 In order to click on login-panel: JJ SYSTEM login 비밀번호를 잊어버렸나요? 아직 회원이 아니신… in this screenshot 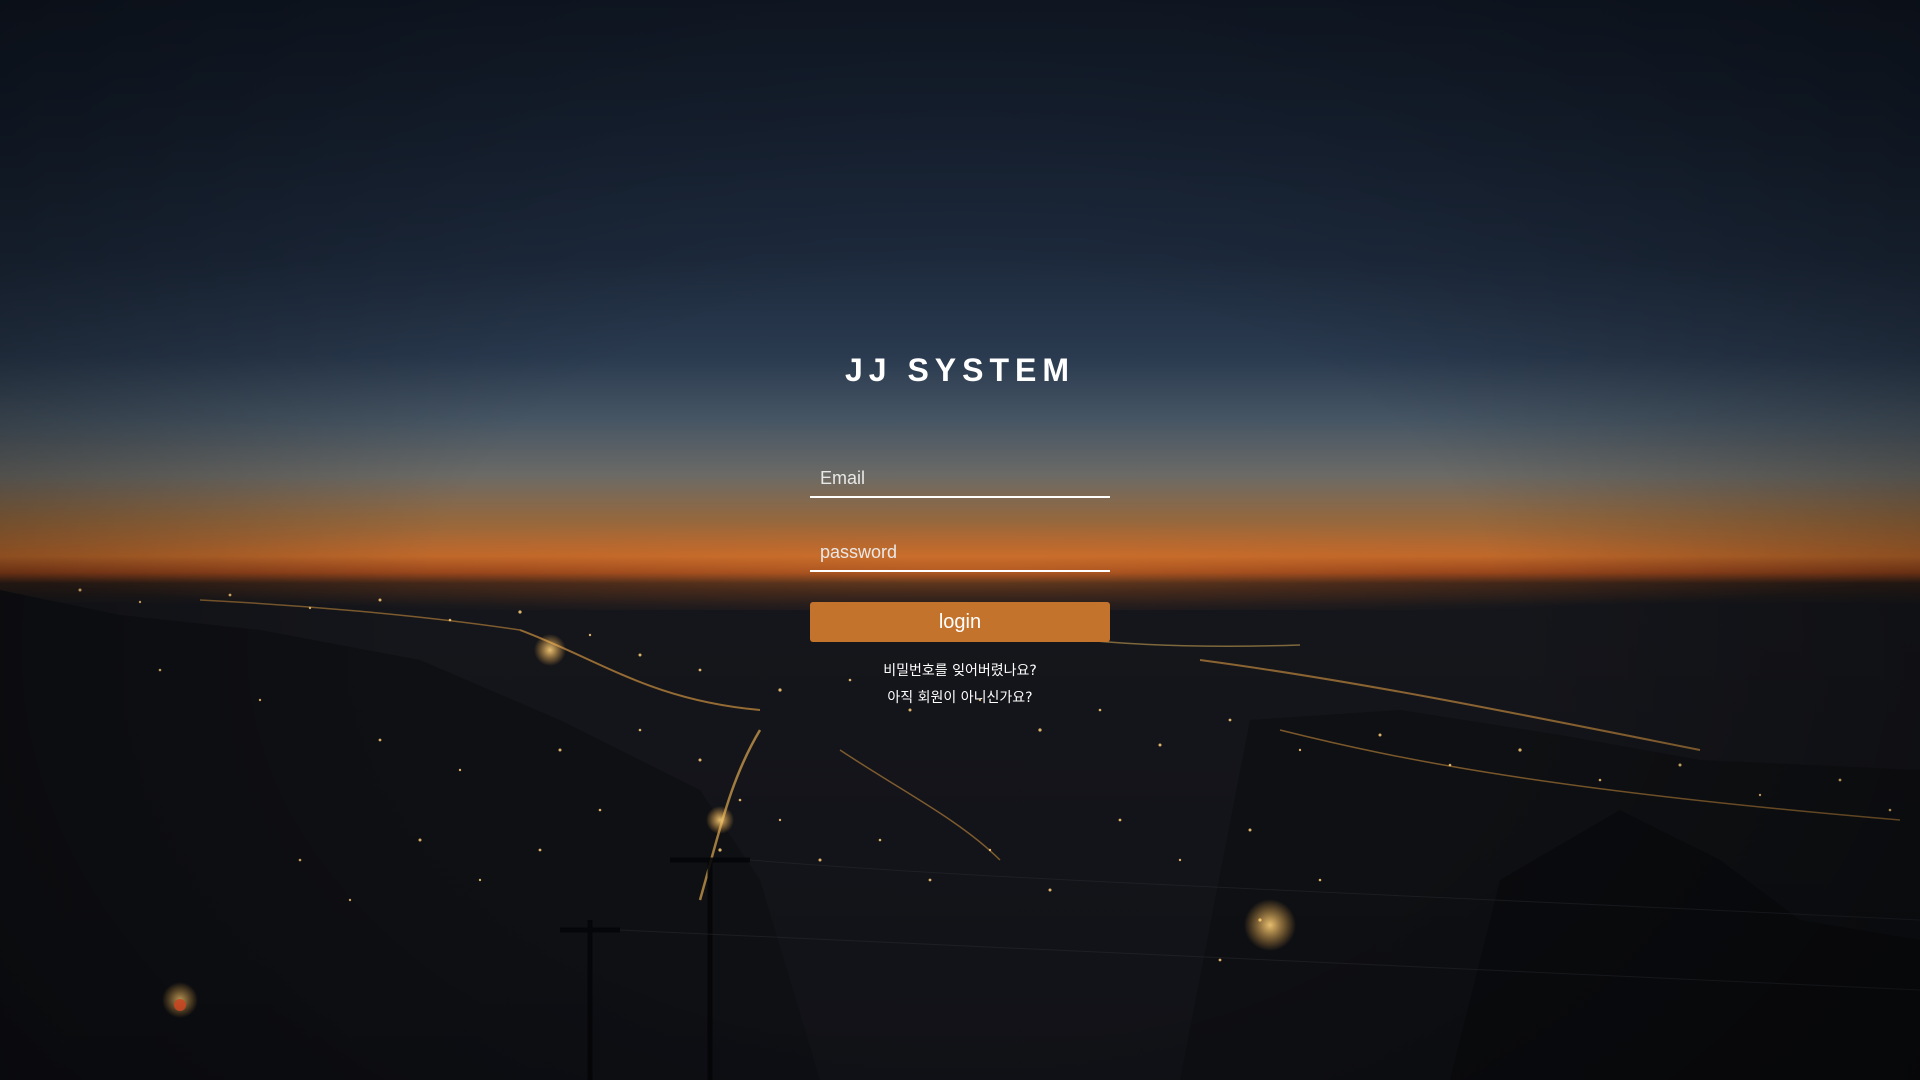, I will do `click(960, 531)`.